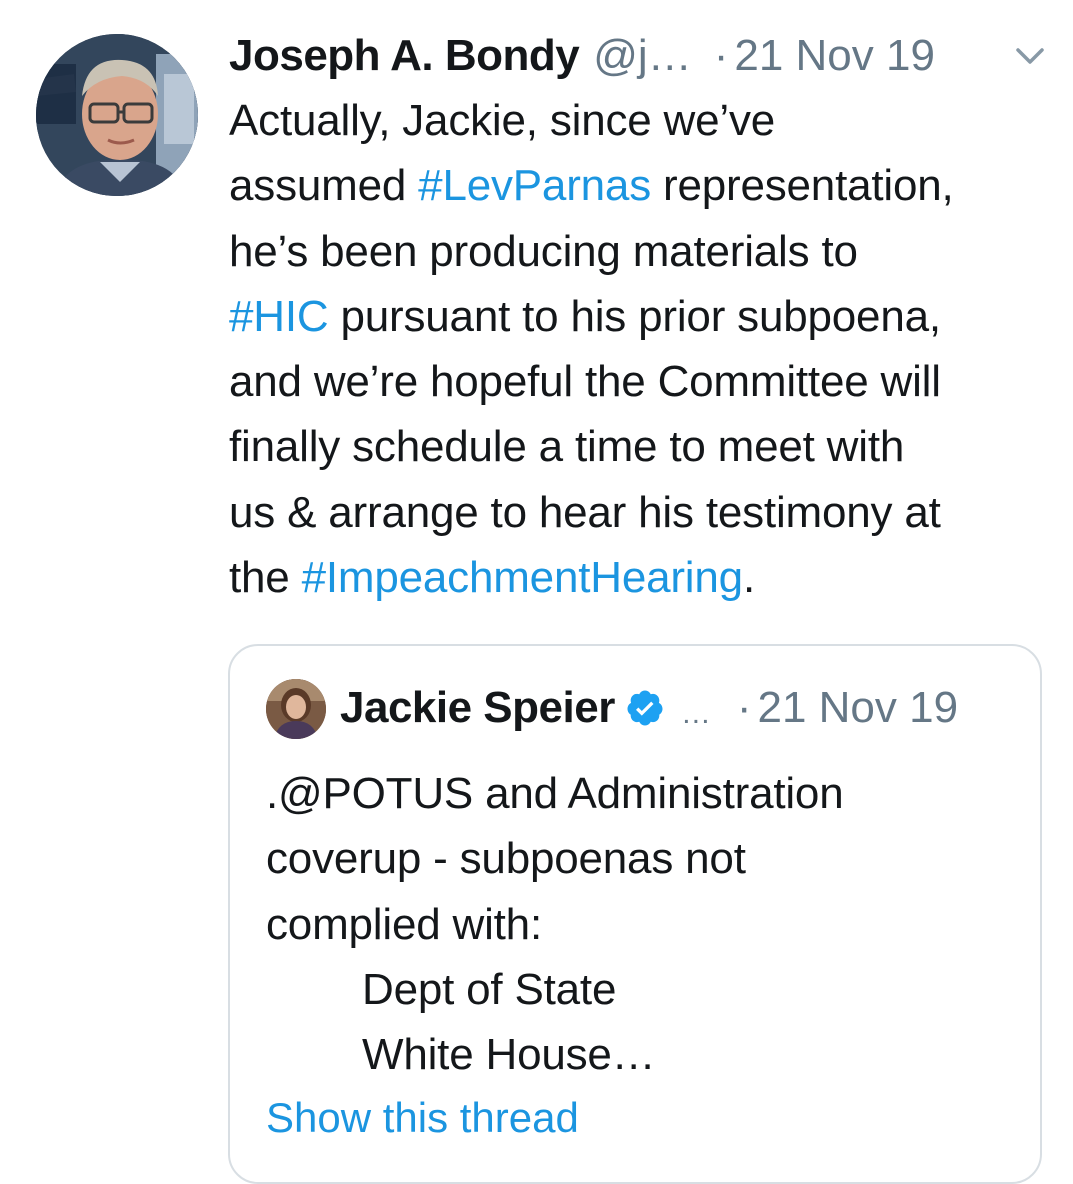  I want to click on tweet-text-line: and we’re hopeful the Committee will, so click(585, 382).